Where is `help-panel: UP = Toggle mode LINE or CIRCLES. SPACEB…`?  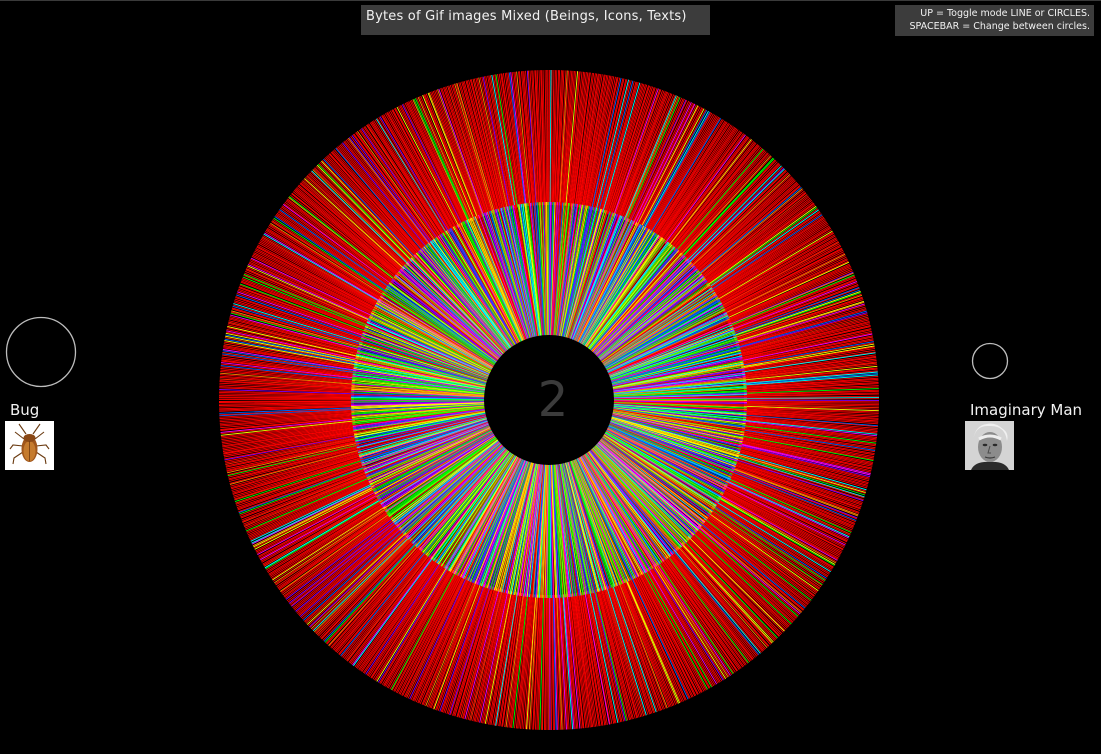
help-panel: UP = Toggle mode LINE or CIRCLES. SPACEB… is located at coordinates (994, 20).